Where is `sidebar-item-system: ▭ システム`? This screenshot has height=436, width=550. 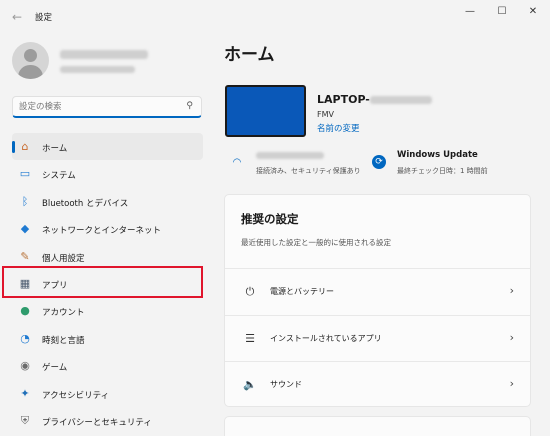 sidebar-item-system: ▭ システム is located at coordinates (107, 173).